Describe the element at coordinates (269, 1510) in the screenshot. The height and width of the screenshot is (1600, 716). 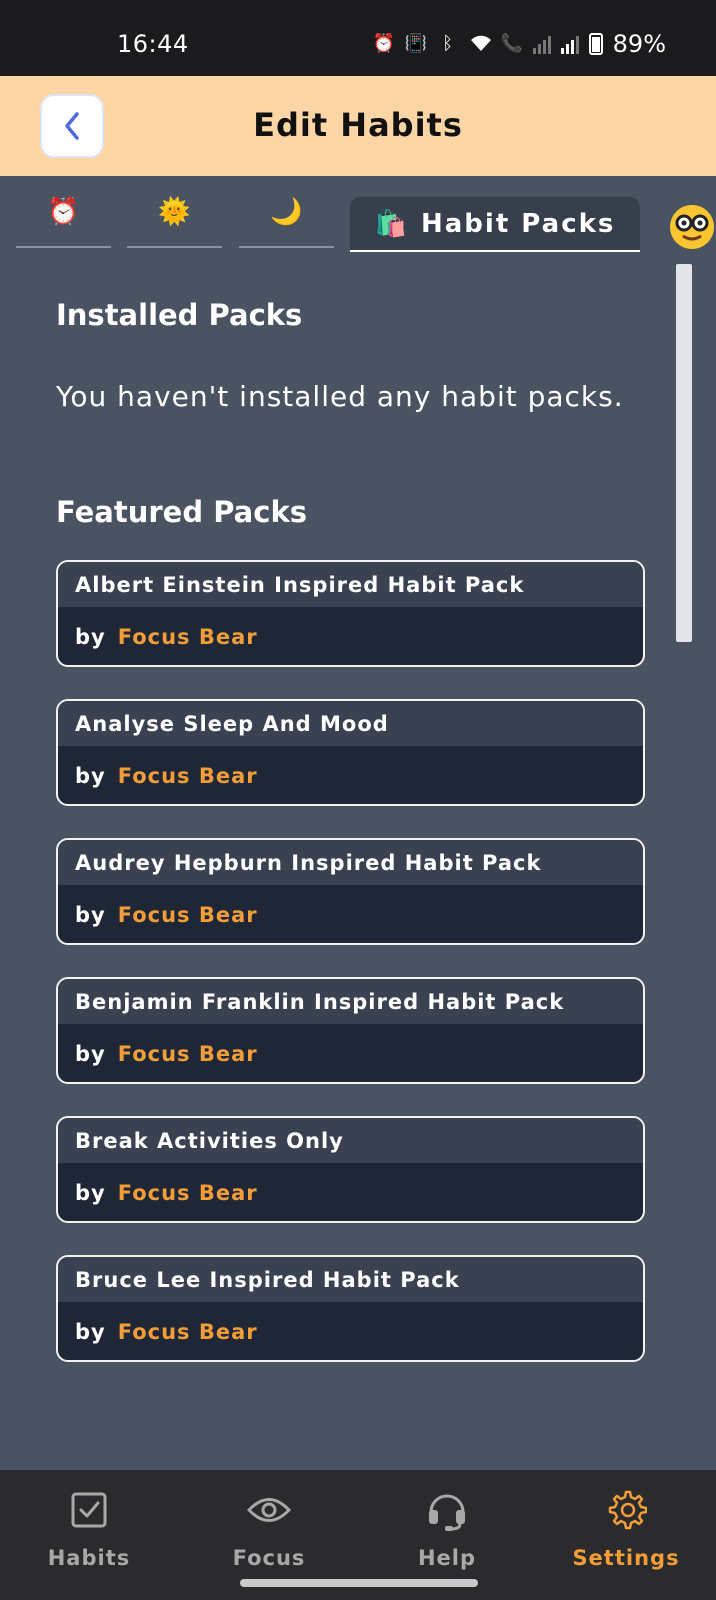
I see `eye-icon` at that location.